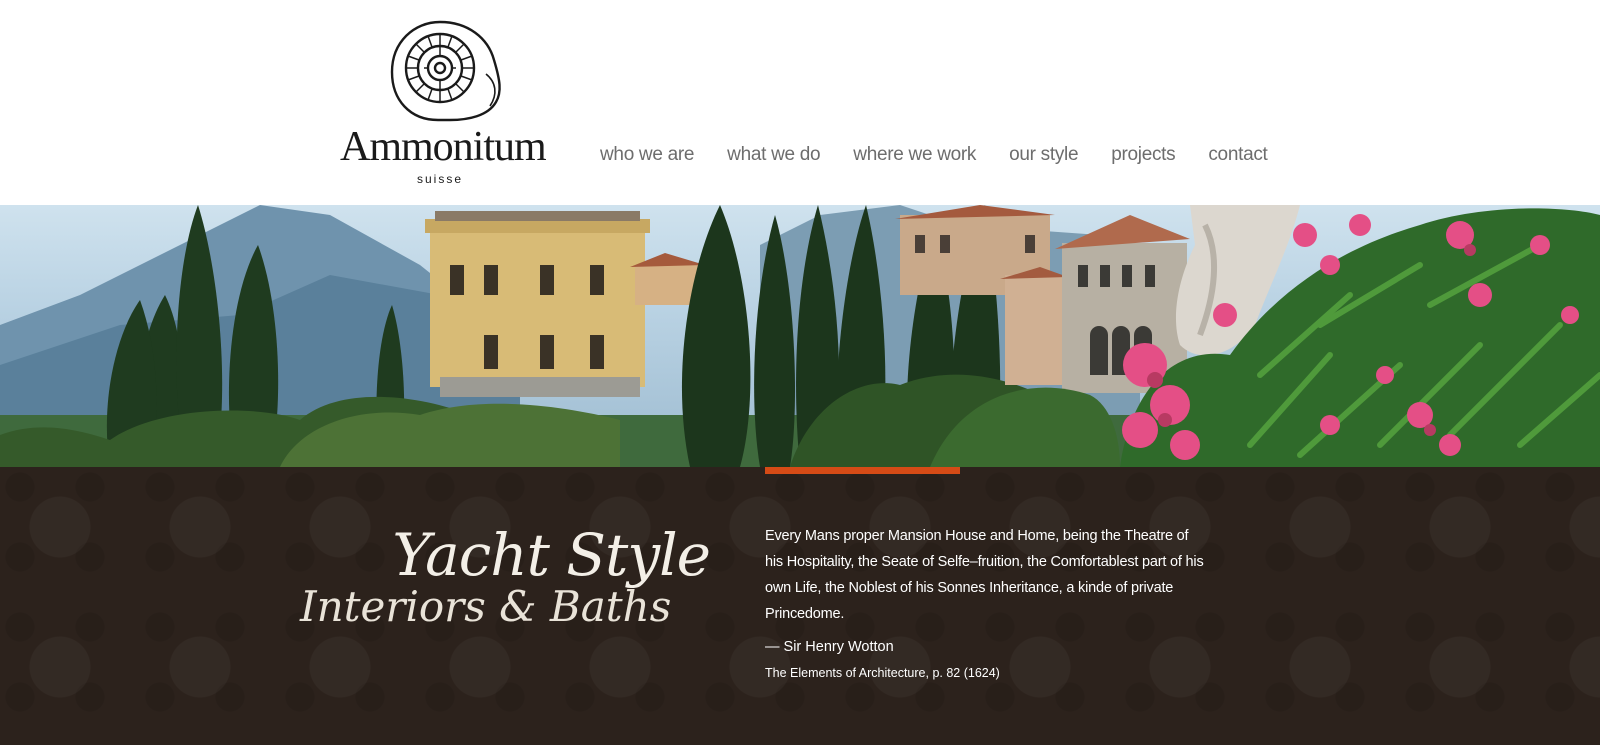  I want to click on nav-item-contact: contact, so click(1237, 155).